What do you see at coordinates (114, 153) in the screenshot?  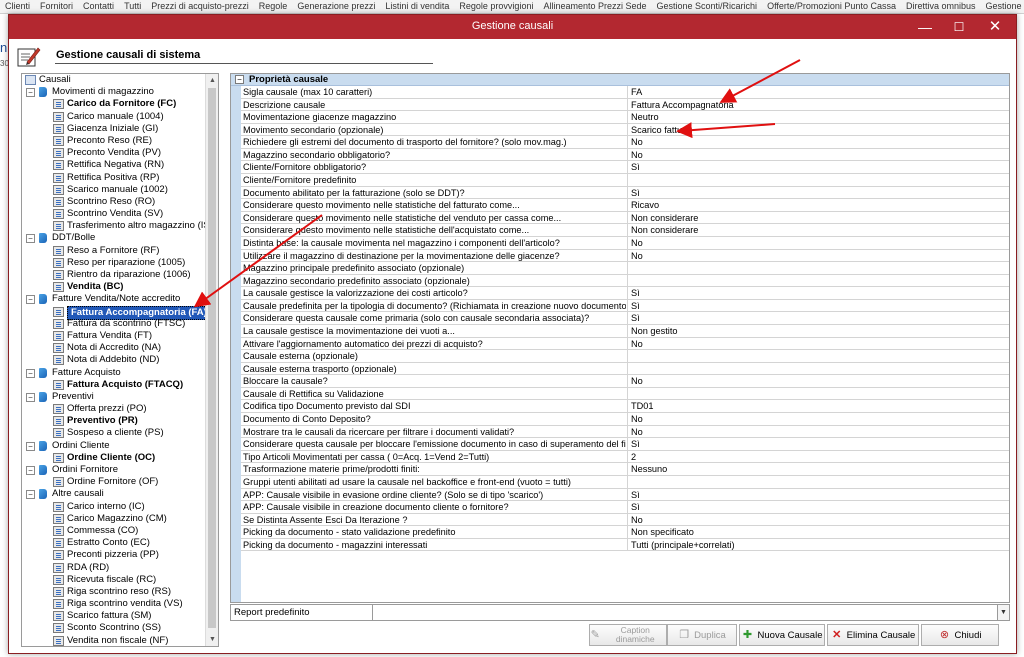 I see `tree-item: Preconto Vendita (PV)` at bounding box center [114, 153].